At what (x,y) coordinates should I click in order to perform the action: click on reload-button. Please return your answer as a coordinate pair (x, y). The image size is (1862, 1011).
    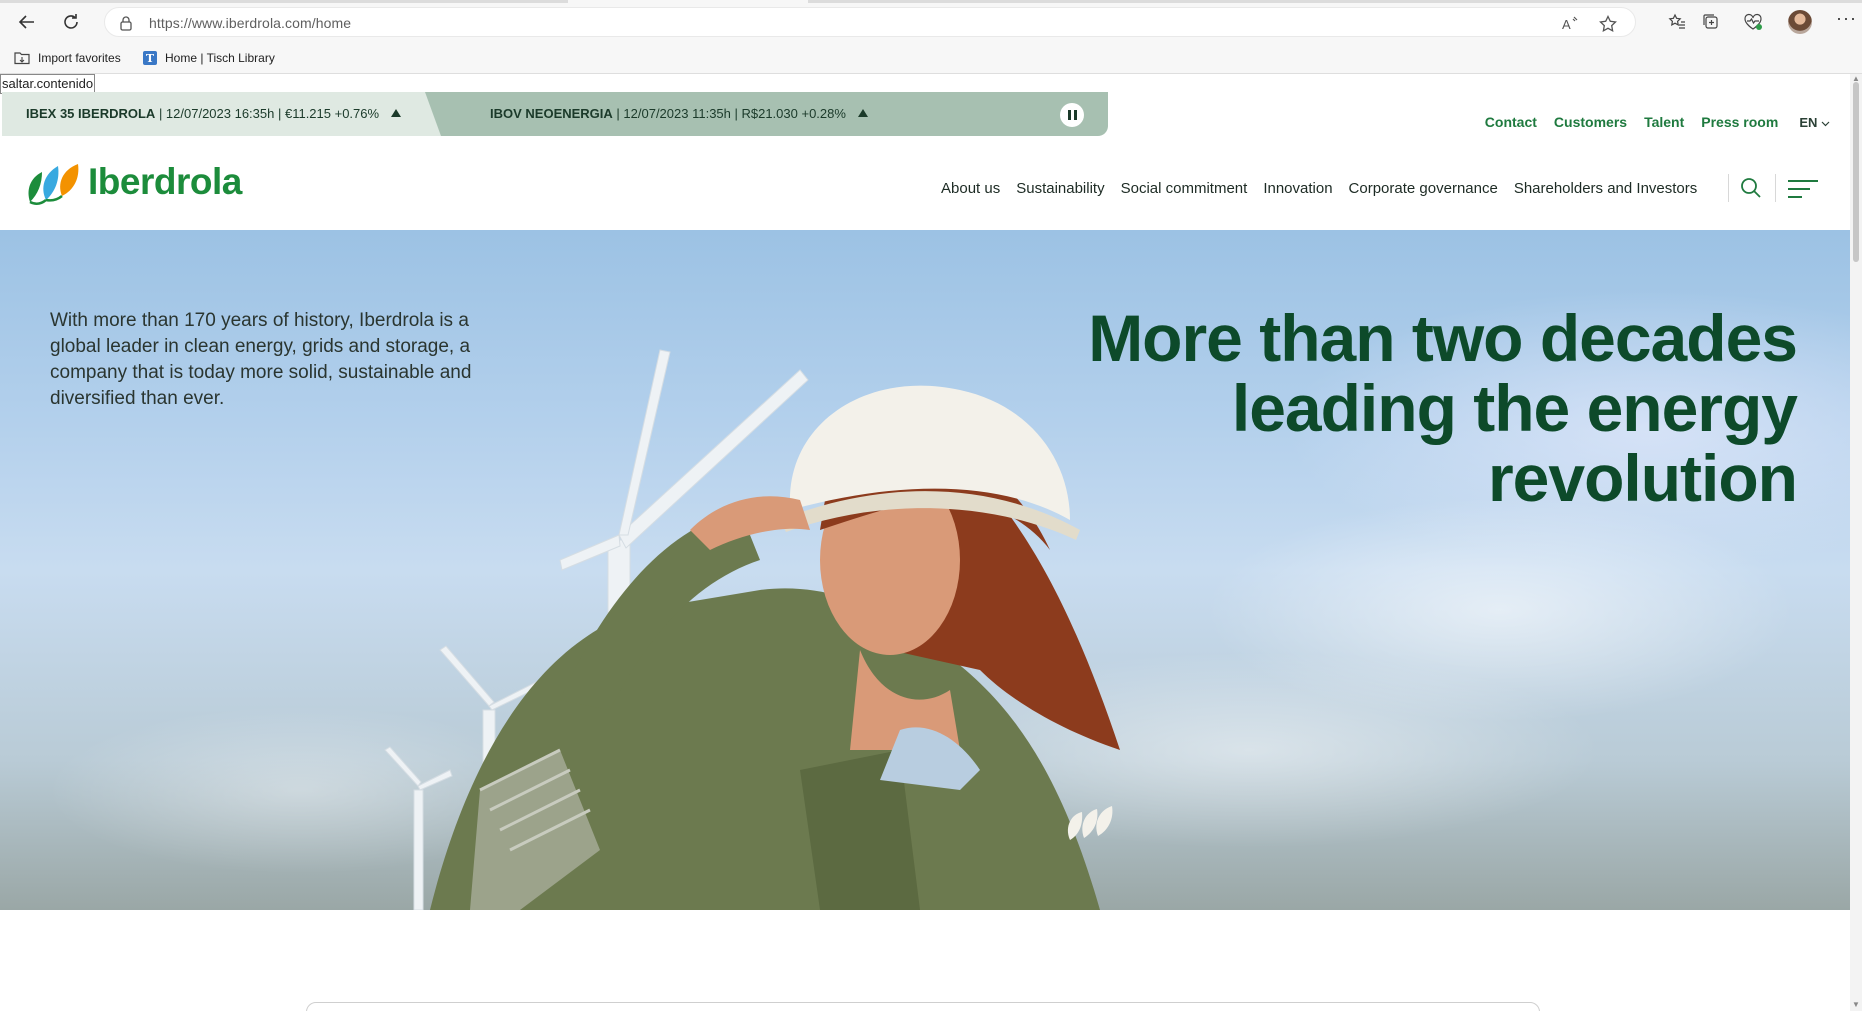
    Looking at the image, I should click on (71, 22).